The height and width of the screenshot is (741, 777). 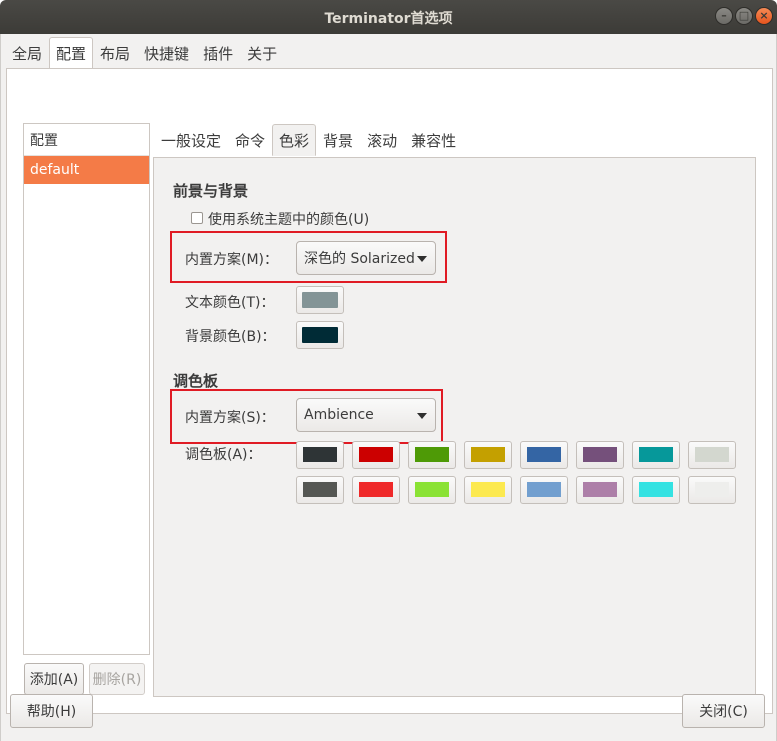 I want to click on help-button: 帮助(H), so click(x=51, y=711).